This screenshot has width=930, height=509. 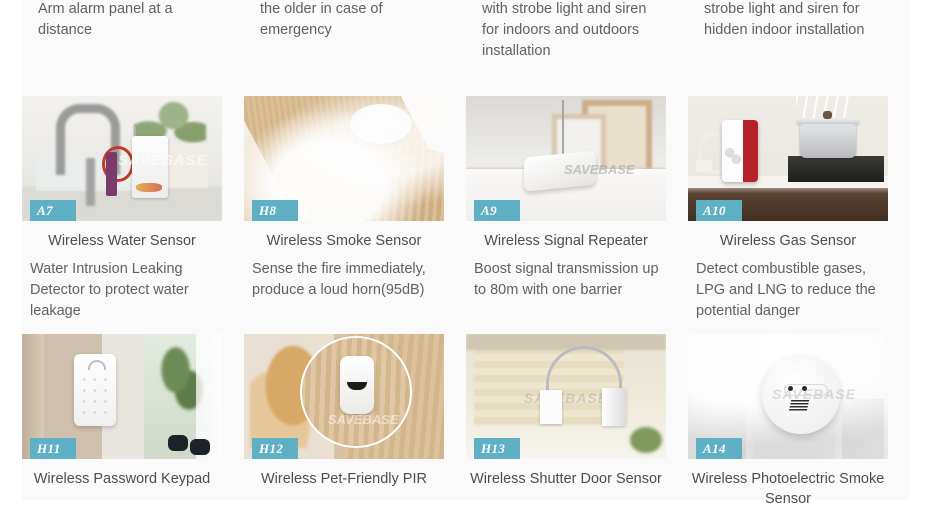 I want to click on decor-pot, so click(x=828, y=141).